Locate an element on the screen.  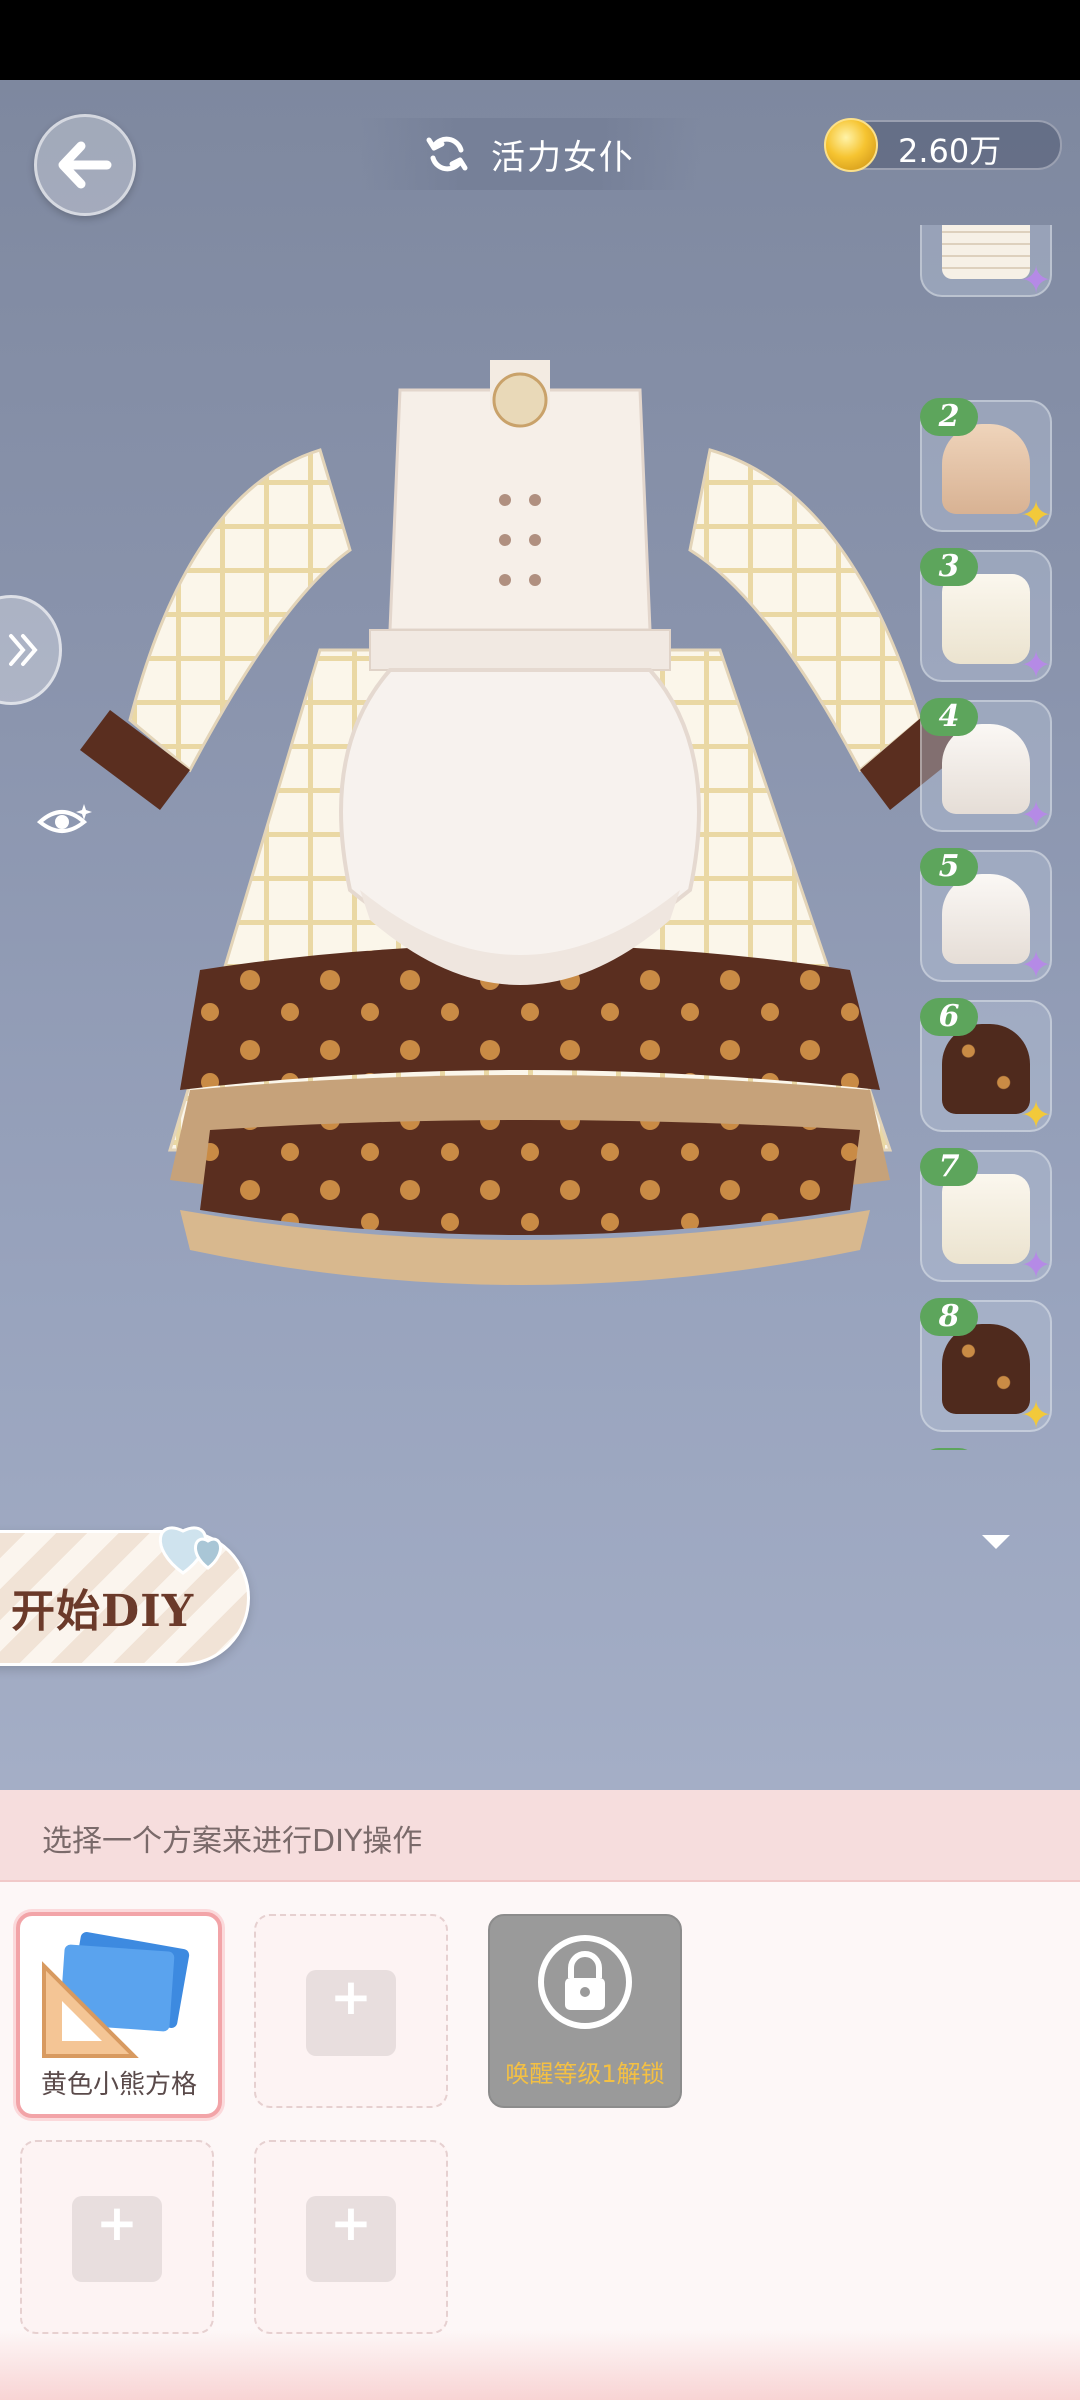
coin-amount: 2.60万 is located at coordinates (950, 151).